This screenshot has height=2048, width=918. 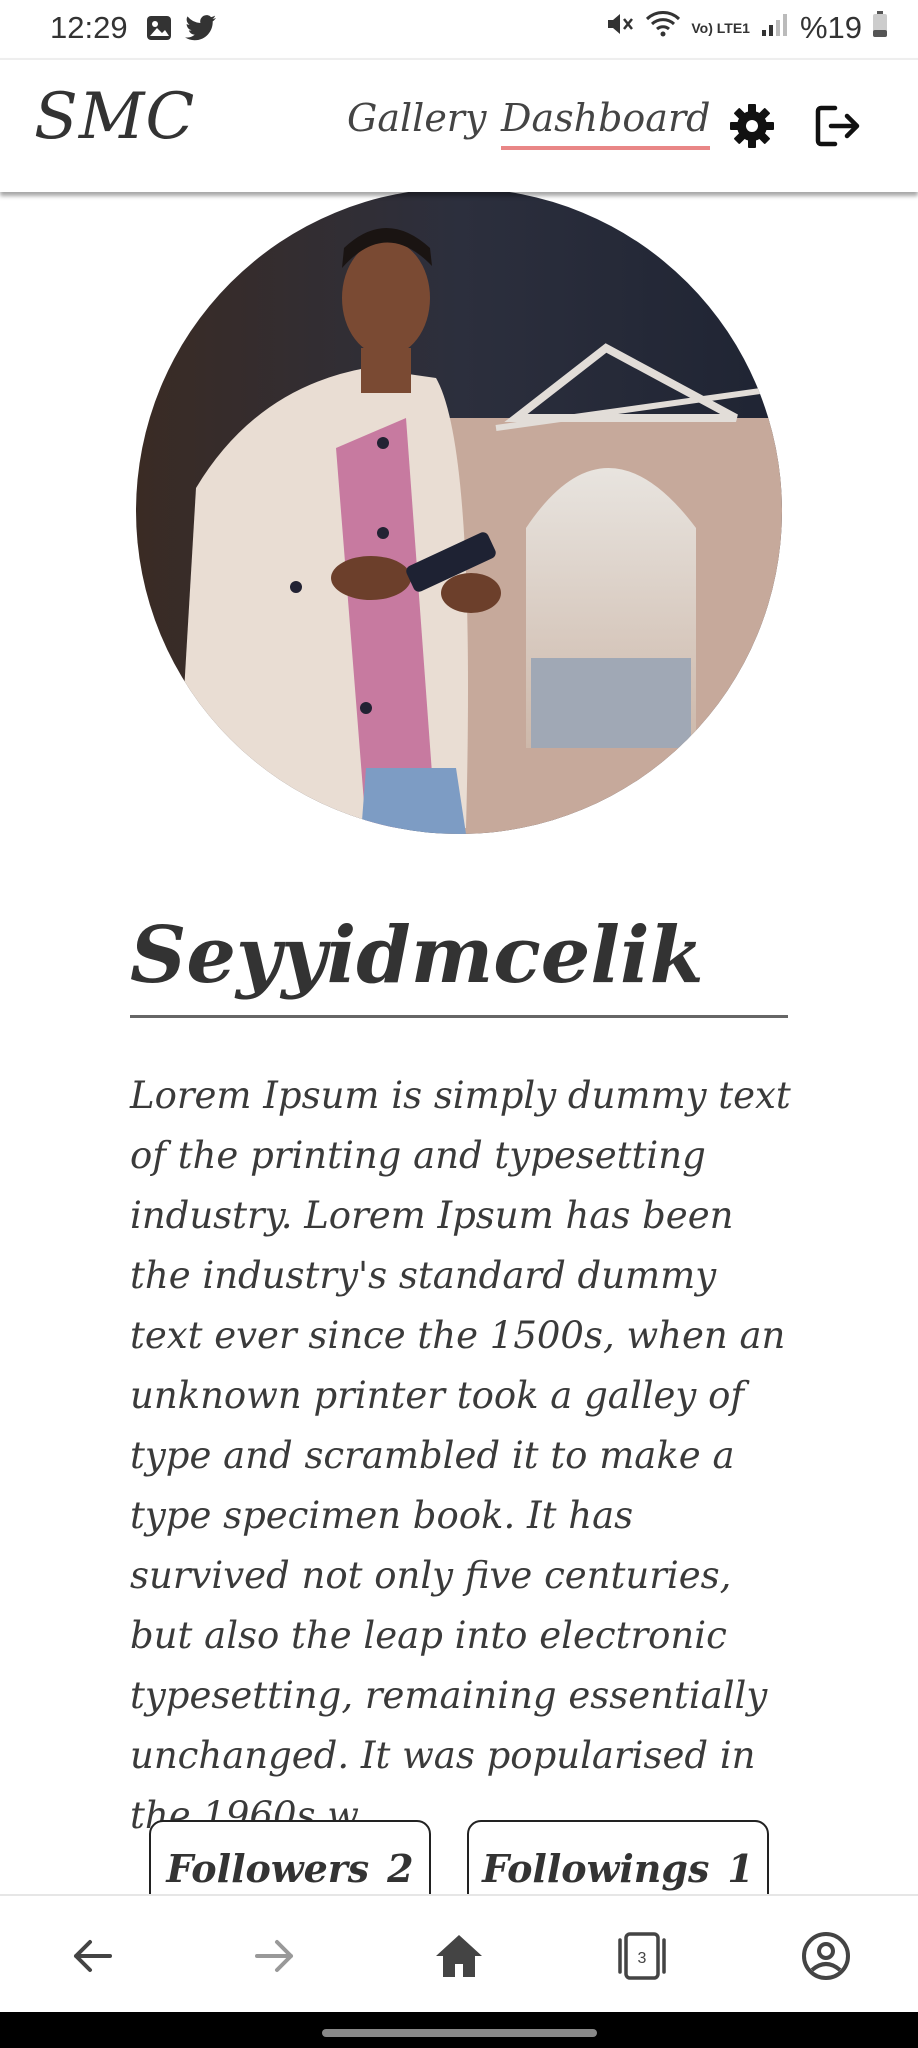 What do you see at coordinates (268, 1868) in the screenshot?
I see `followers-label: Followers` at bounding box center [268, 1868].